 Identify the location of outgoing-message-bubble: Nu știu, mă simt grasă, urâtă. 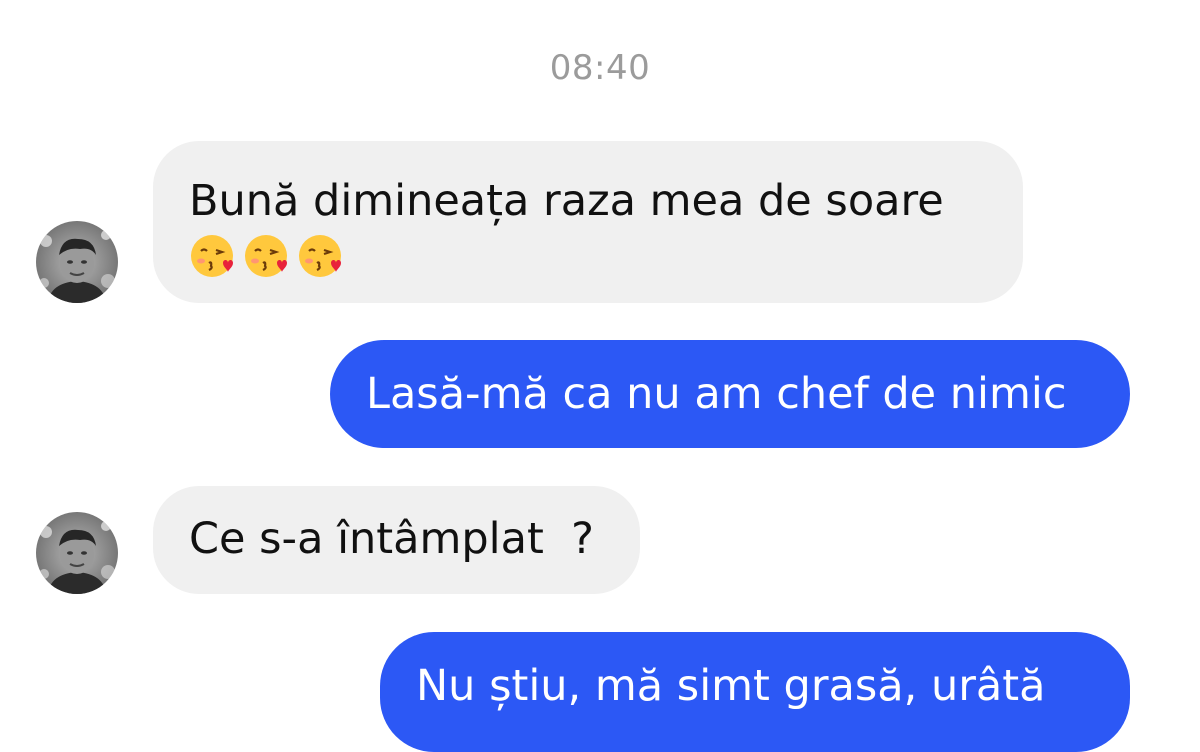
(755, 692).